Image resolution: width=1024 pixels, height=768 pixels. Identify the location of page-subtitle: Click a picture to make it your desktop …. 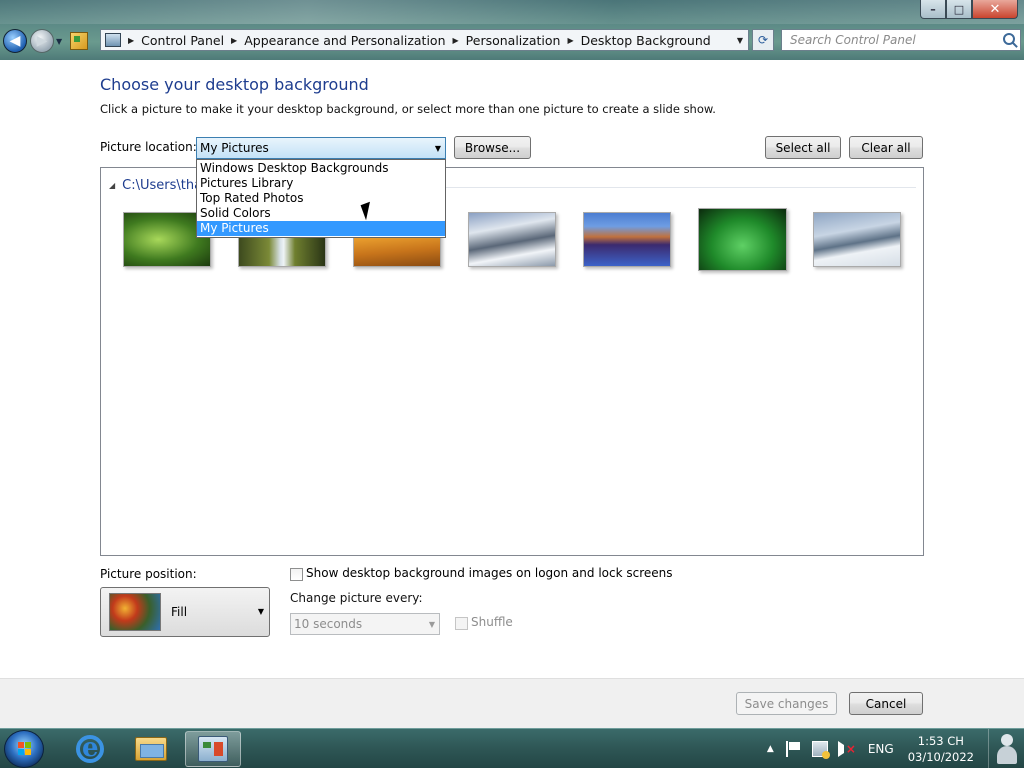
(408, 109).